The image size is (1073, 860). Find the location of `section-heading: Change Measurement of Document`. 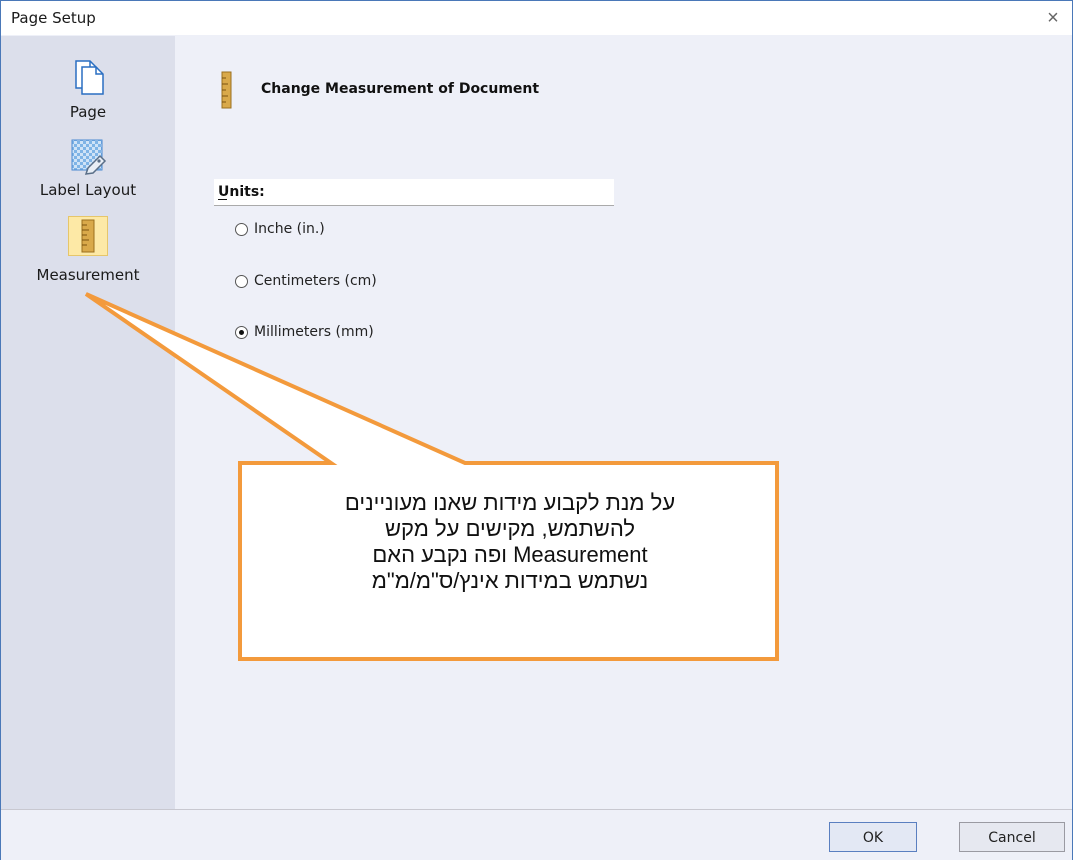

section-heading: Change Measurement of Document is located at coordinates (400, 89).